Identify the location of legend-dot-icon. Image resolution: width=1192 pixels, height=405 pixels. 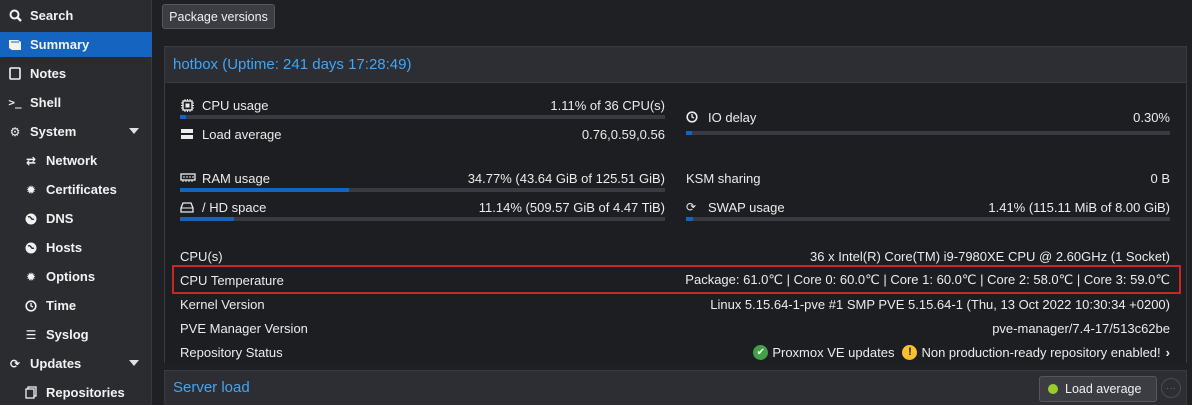
(1053, 389).